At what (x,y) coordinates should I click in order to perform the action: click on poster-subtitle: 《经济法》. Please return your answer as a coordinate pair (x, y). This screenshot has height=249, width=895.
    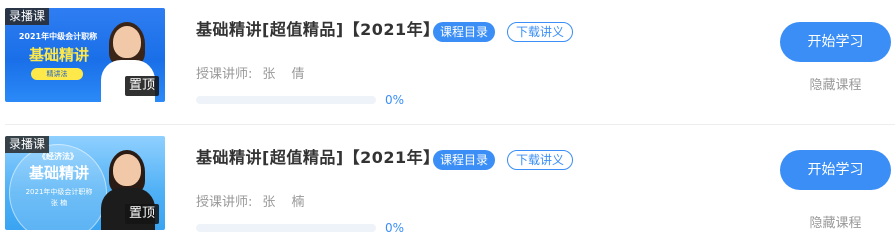
    Looking at the image, I should click on (58, 156).